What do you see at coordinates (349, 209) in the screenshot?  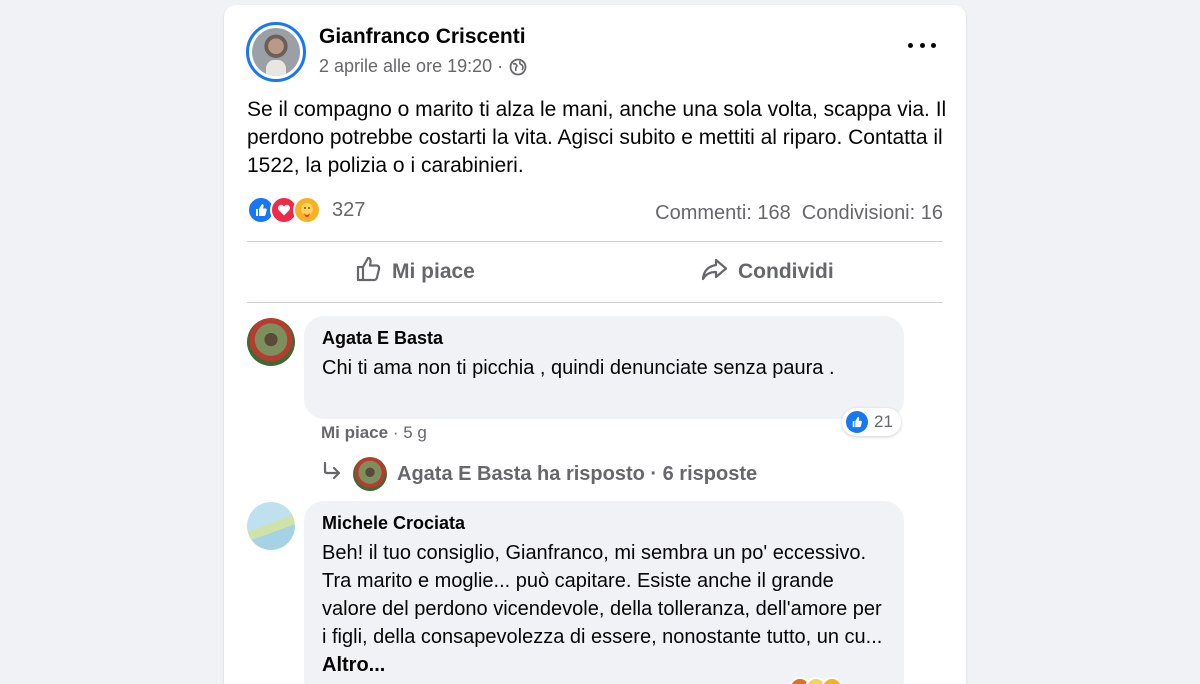 I see `reaction-count: 327` at bounding box center [349, 209].